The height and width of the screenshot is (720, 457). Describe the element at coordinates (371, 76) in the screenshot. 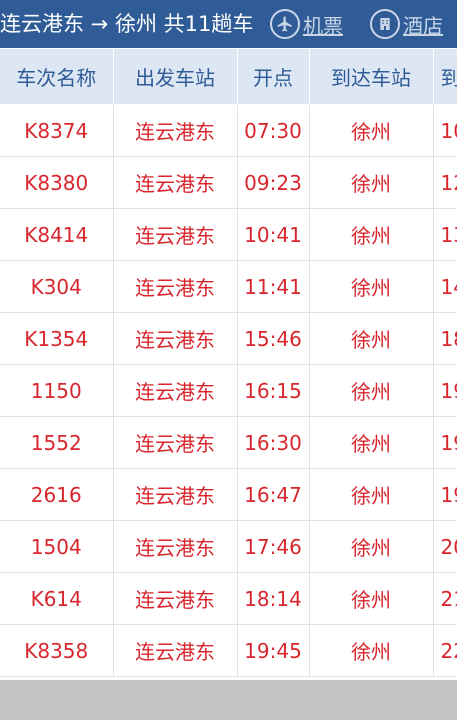

I see `column-header-arrival-station: 到达车站` at that location.